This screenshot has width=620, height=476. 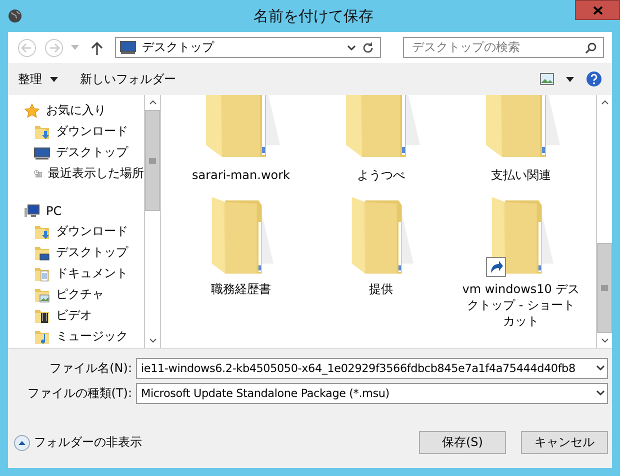 What do you see at coordinates (547, 79) in the screenshot?
I see `view-options-icon` at bounding box center [547, 79].